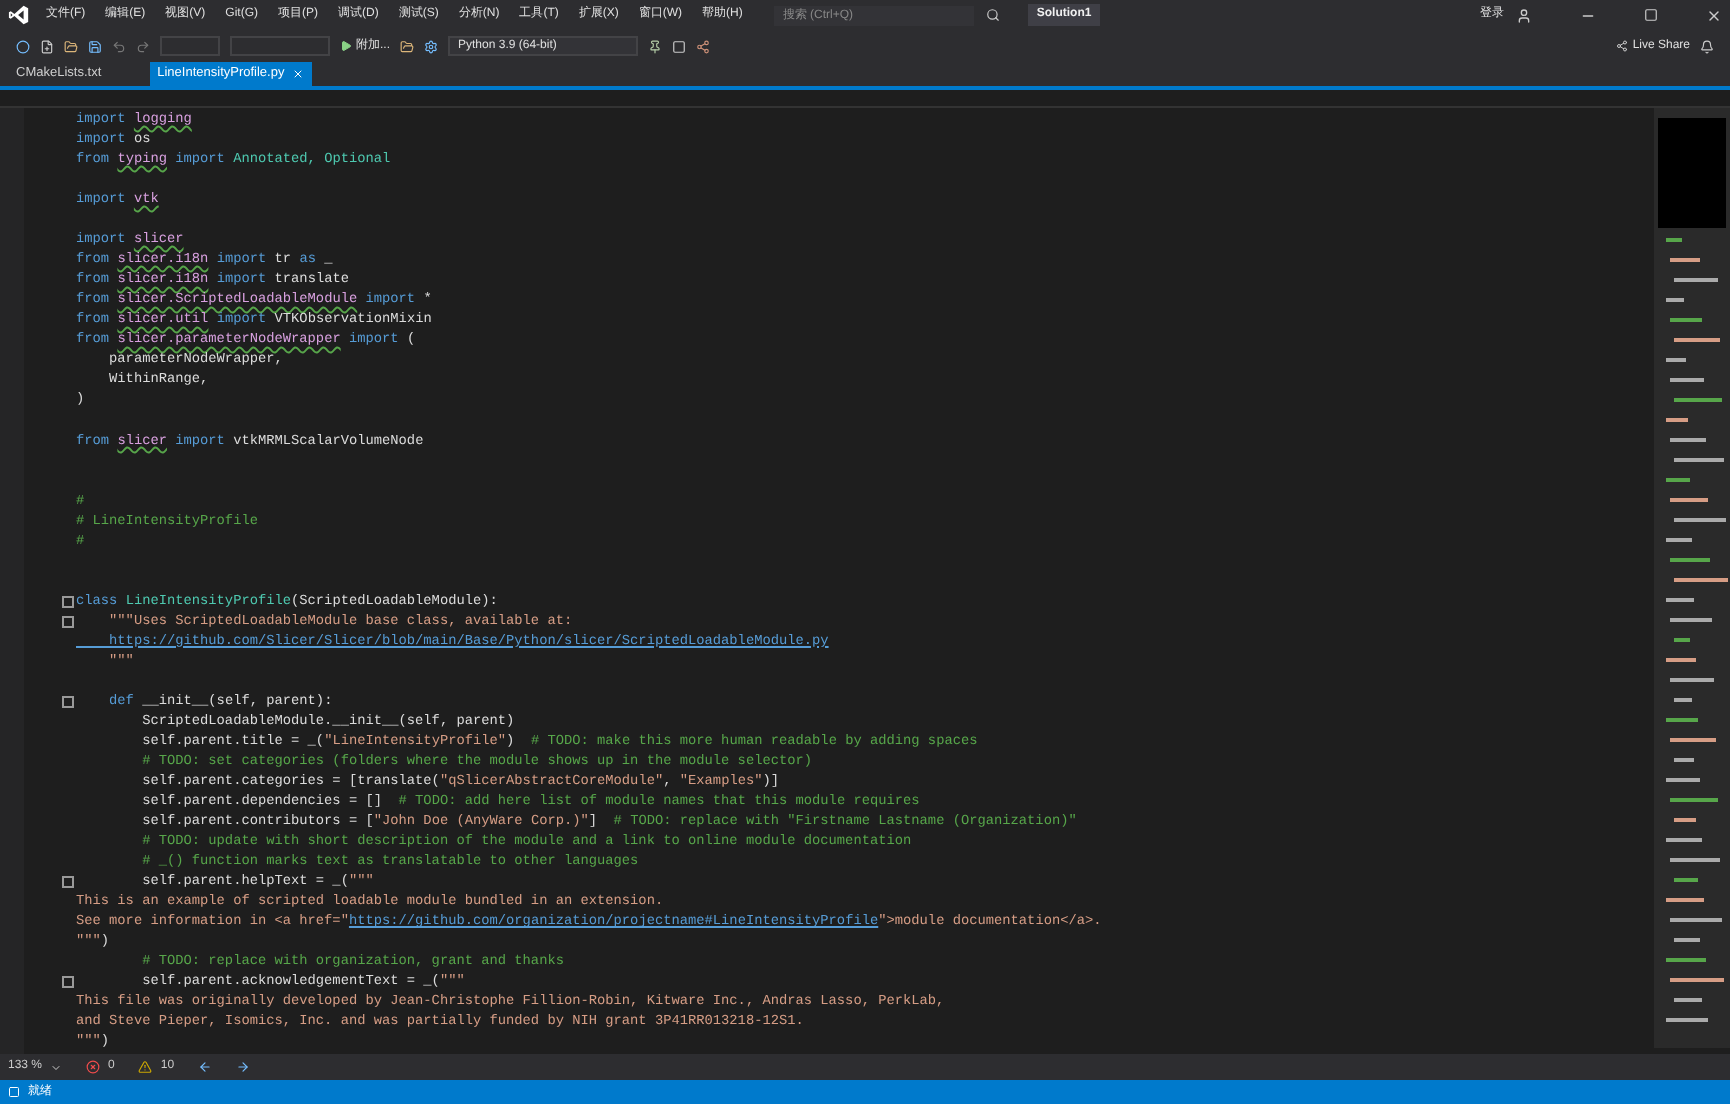 Image resolution: width=1730 pixels, height=1104 pixels. Describe the element at coordinates (346, 46) in the screenshot. I see `play-icon` at that location.